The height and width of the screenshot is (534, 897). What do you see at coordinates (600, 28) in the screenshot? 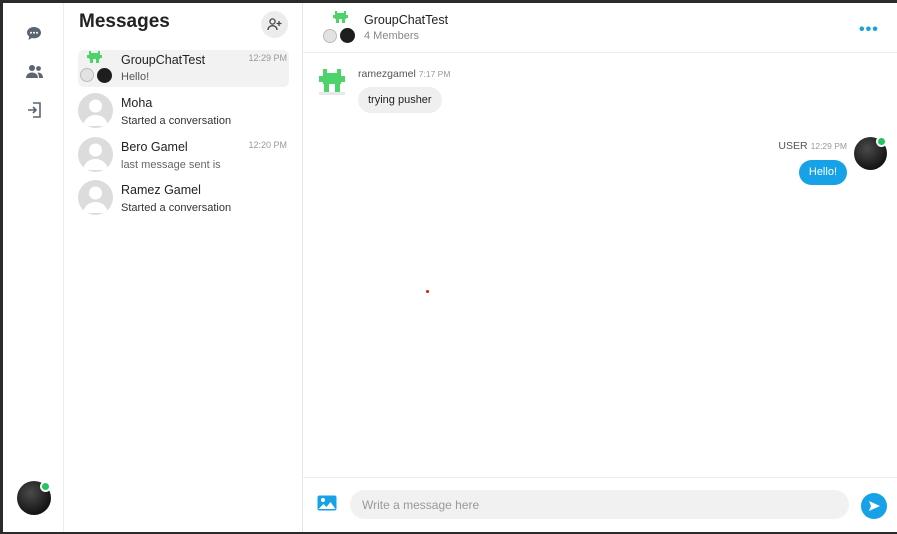
I see `chat-header: GroupChatTest 4 Members •••` at bounding box center [600, 28].